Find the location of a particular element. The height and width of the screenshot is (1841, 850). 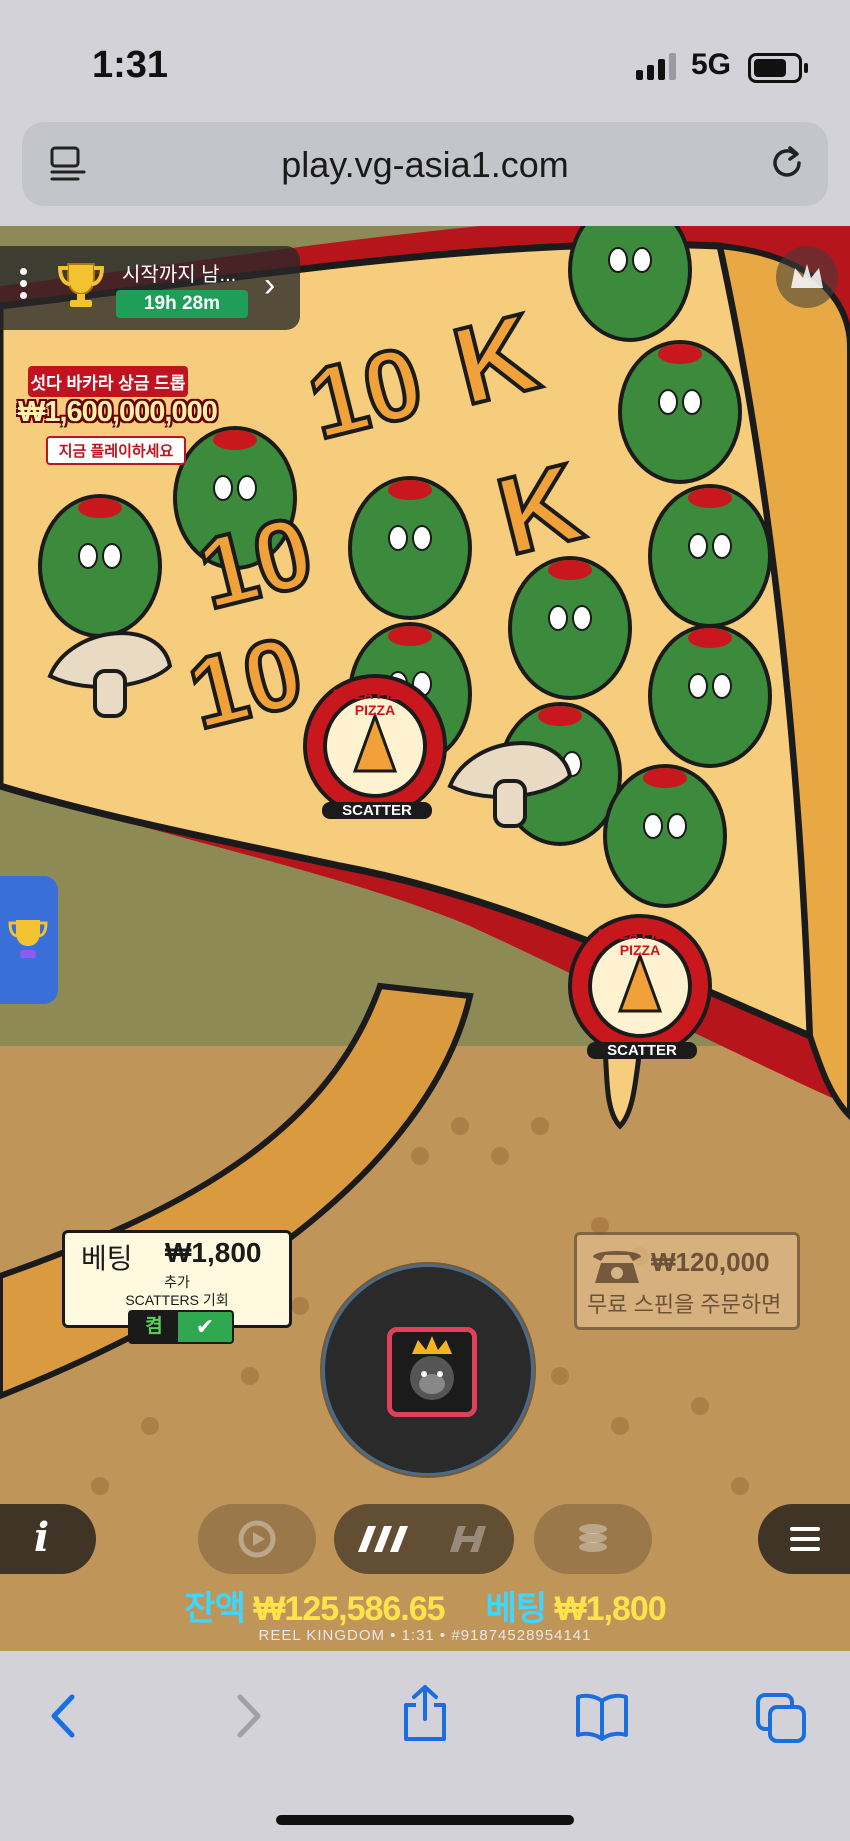

checkmark-icon: ✔ is located at coordinates (205, 1327).